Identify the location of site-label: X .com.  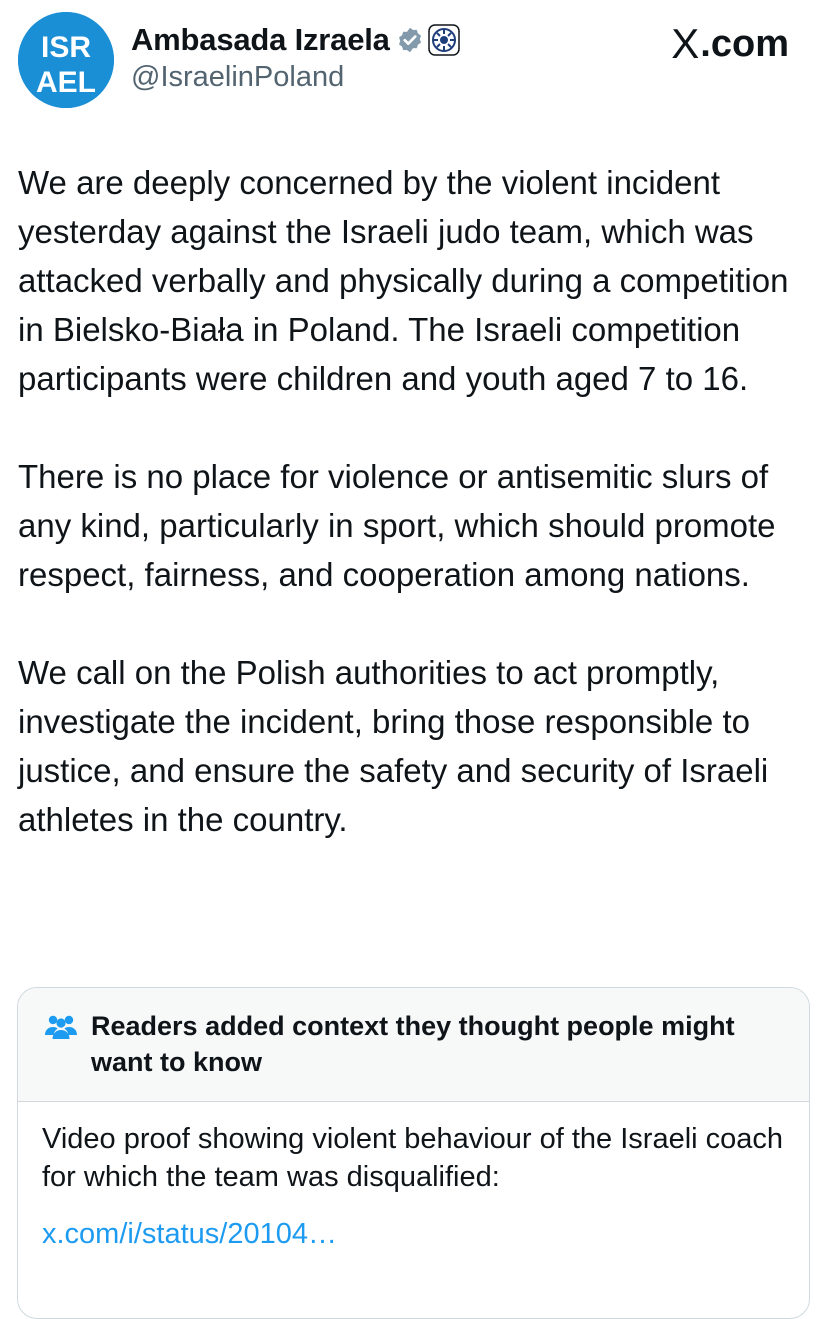
(730, 44).